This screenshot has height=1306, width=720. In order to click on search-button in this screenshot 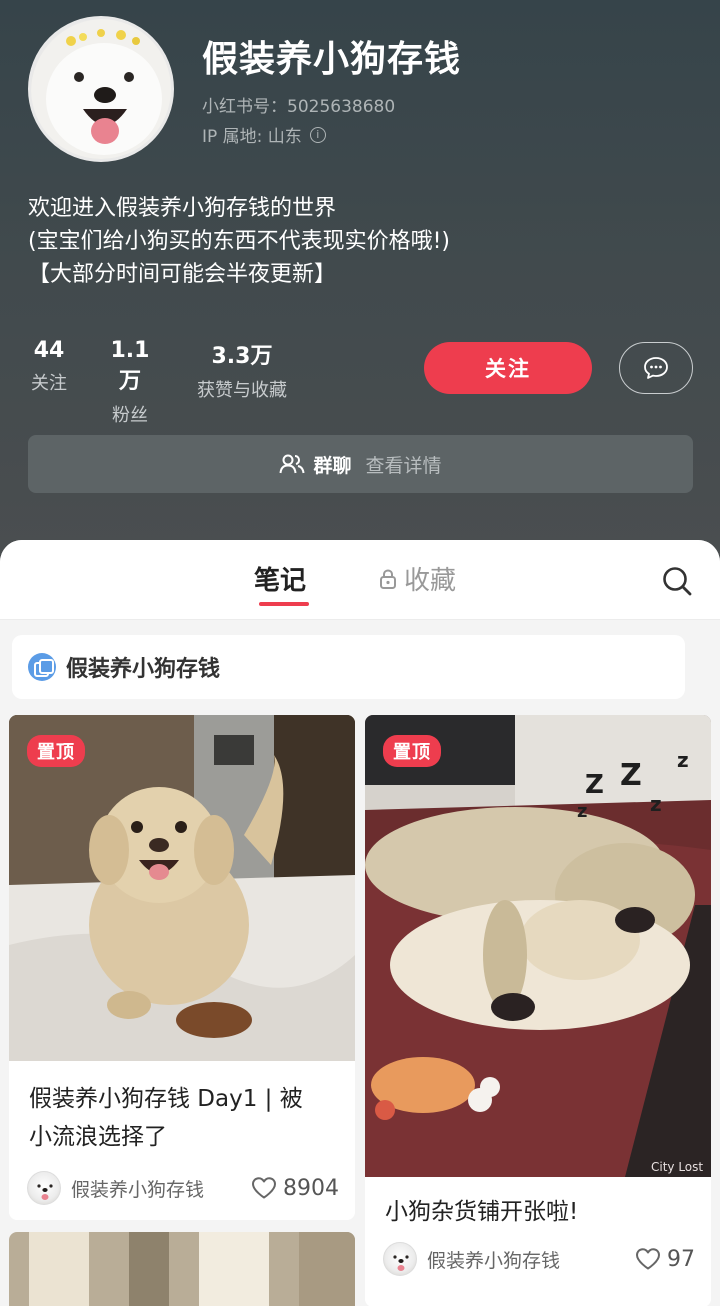, I will do `click(677, 581)`.